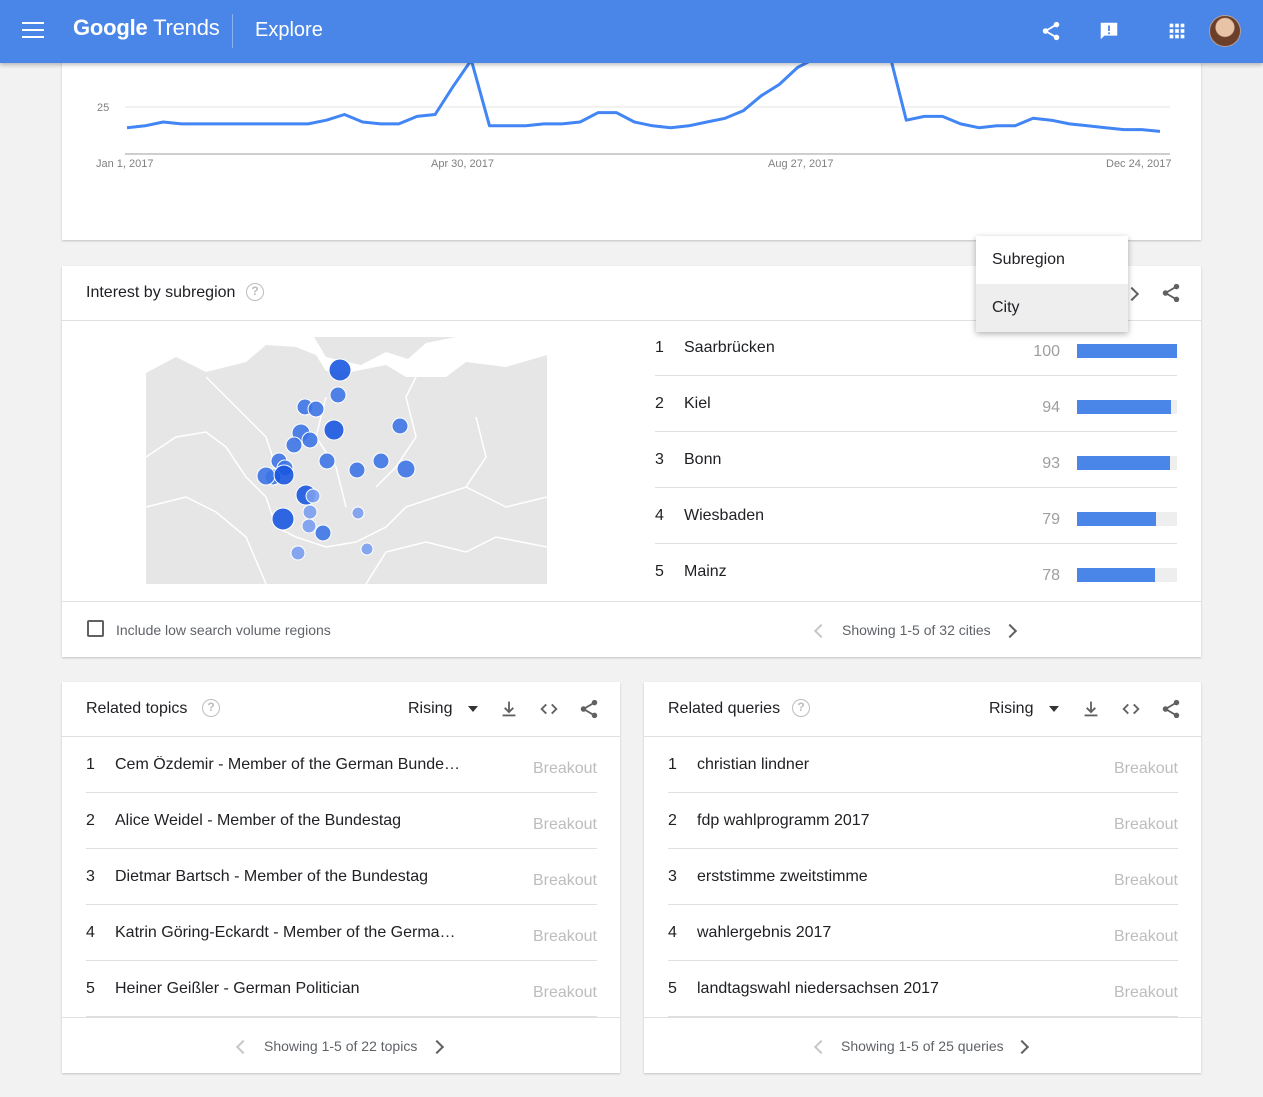 This screenshot has width=1263, height=1097. I want to click on dropdown-option-subregion: Subregion, so click(1052, 260).